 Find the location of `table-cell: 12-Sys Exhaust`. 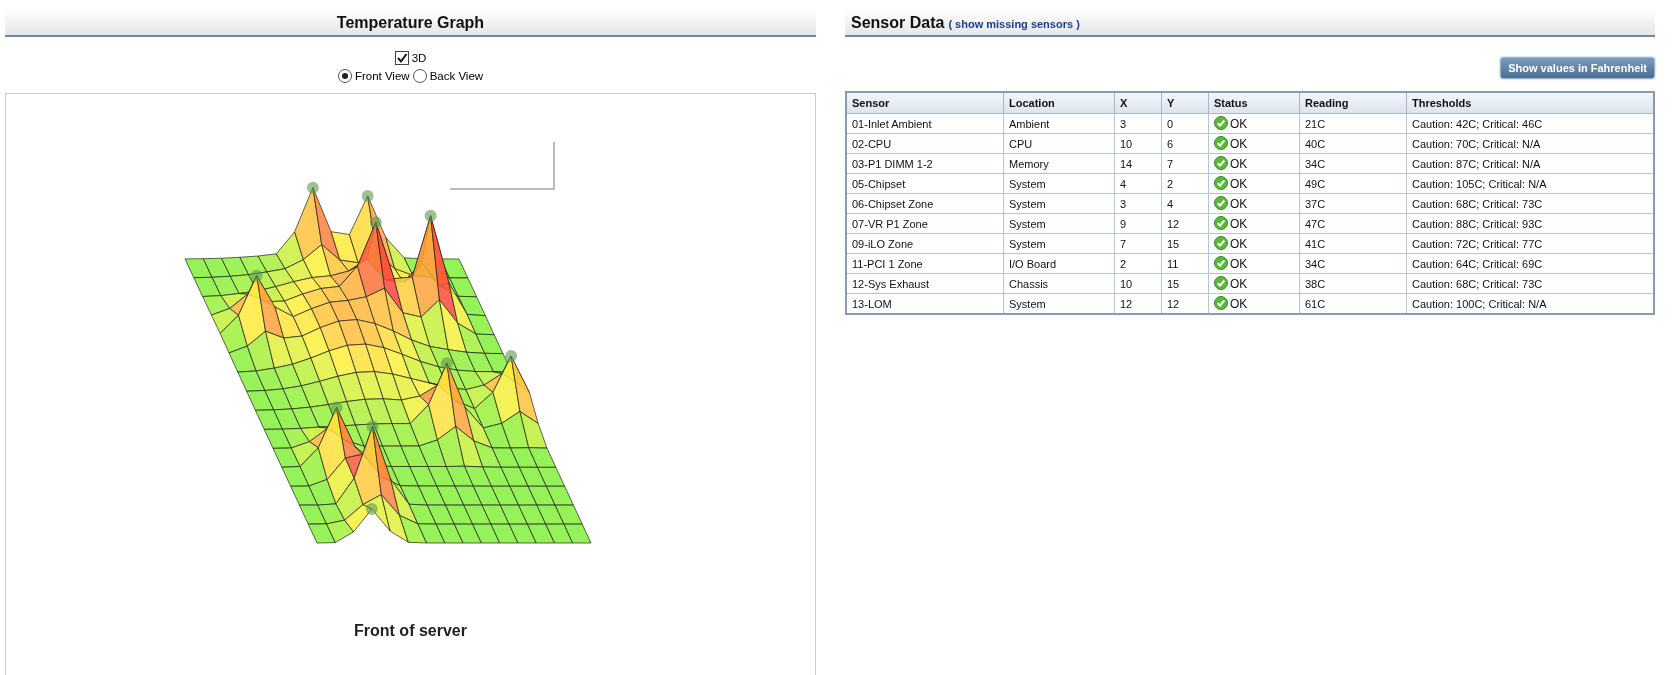

table-cell: 12-Sys Exhaust is located at coordinates (925, 283).